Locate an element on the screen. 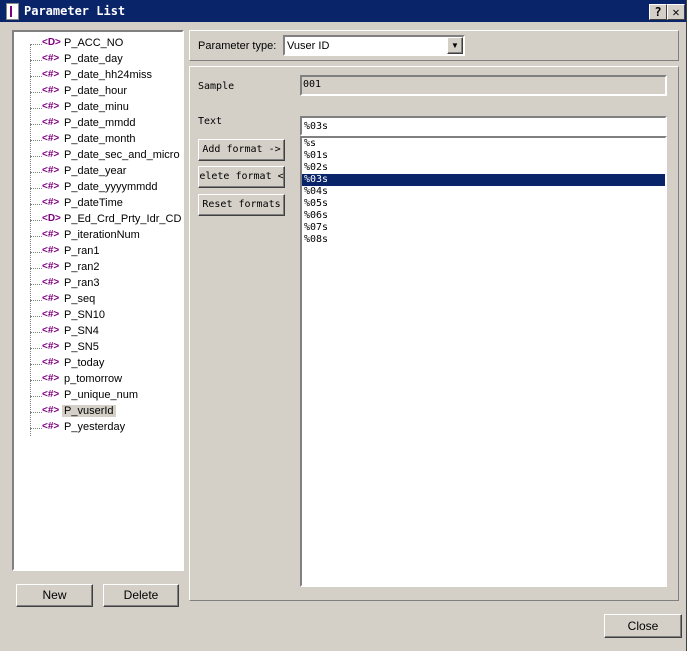  tree-item: <#> P_date_hh24miss is located at coordinates (104, 76).